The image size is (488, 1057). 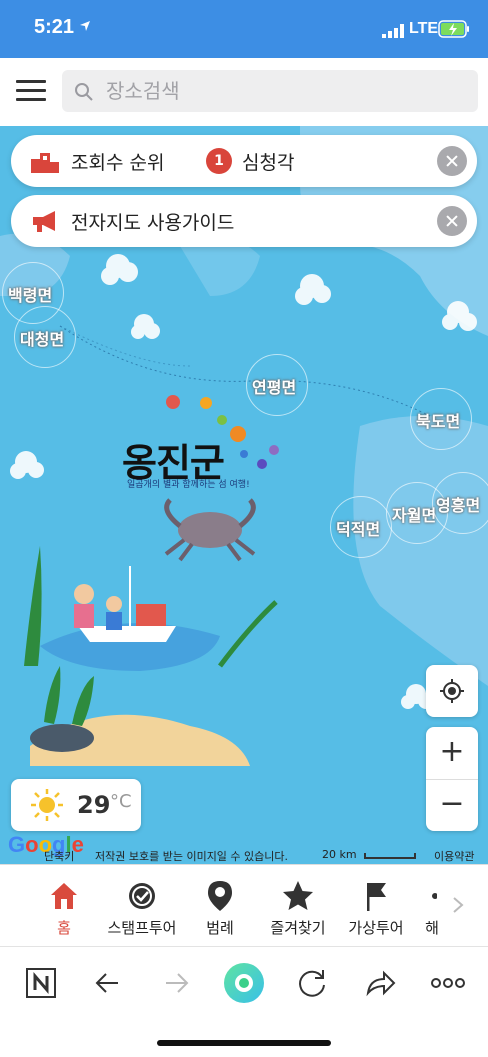 I want to click on ranking-banner: 조회수 순위 1 심청각, so click(x=244, y=161).